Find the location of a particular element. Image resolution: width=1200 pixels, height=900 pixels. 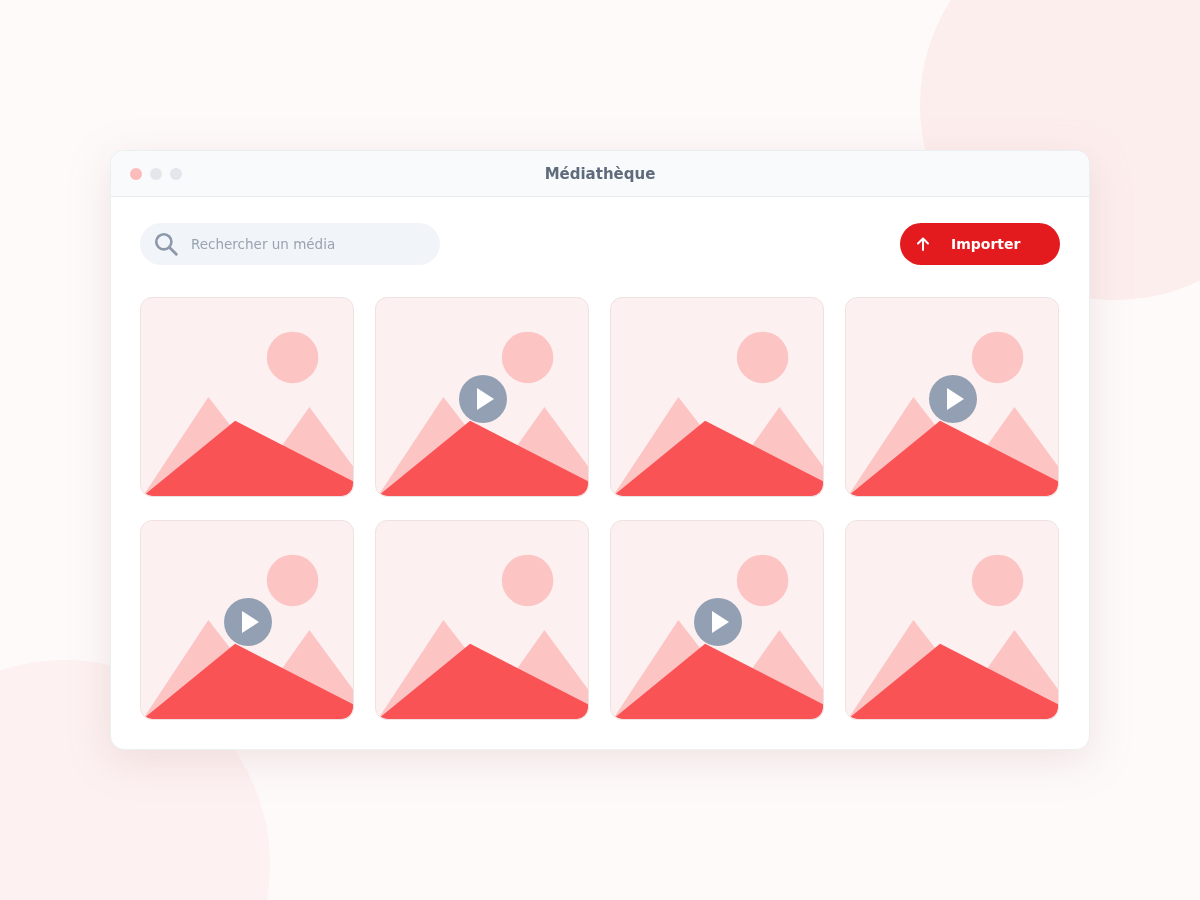

search-field: Rechercher un média is located at coordinates (290, 244).